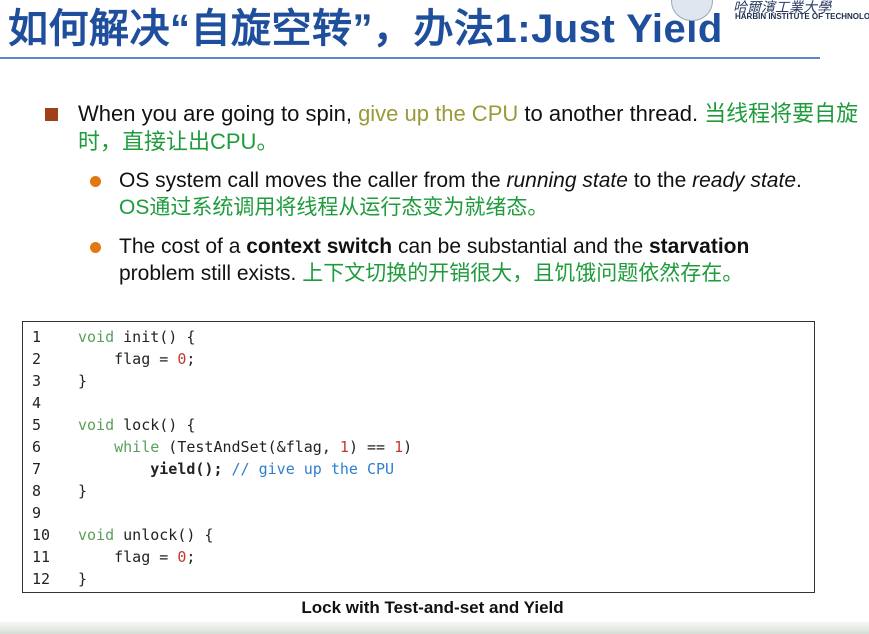 The image size is (869, 634). Describe the element at coordinates (313, 180) in the screenshot. I see `text-run: OS system call moves the caller from the` at that location.